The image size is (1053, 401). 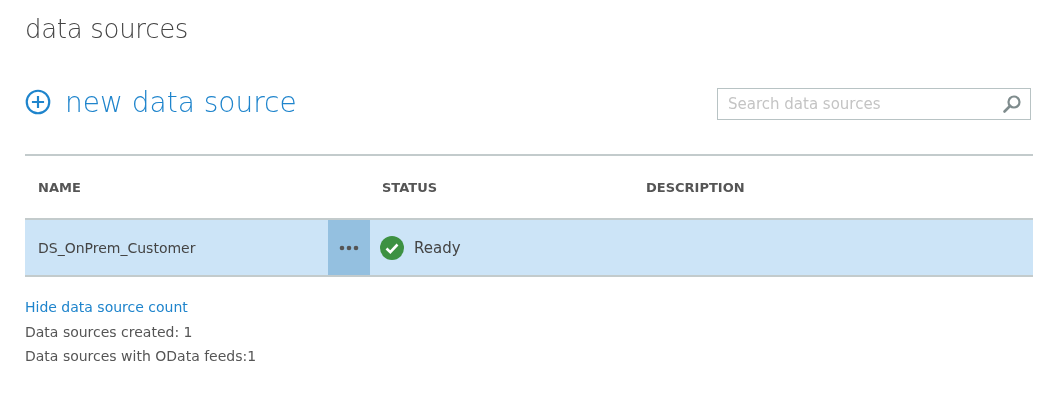 What do you see at coordinates (161, 102) in the screenshot?
I see `new-data-source-button: new data source` at bounding box center [161, 102].